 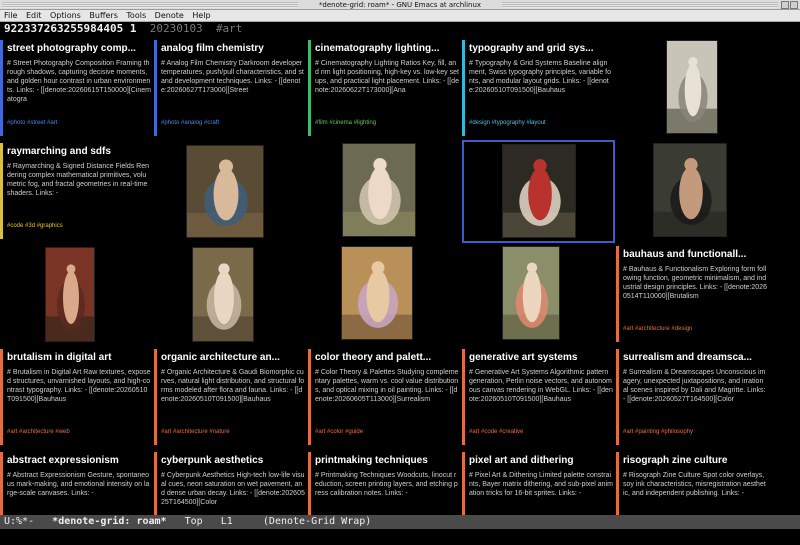 I want to click on menu-help: Help, so click(x=201, y=15).